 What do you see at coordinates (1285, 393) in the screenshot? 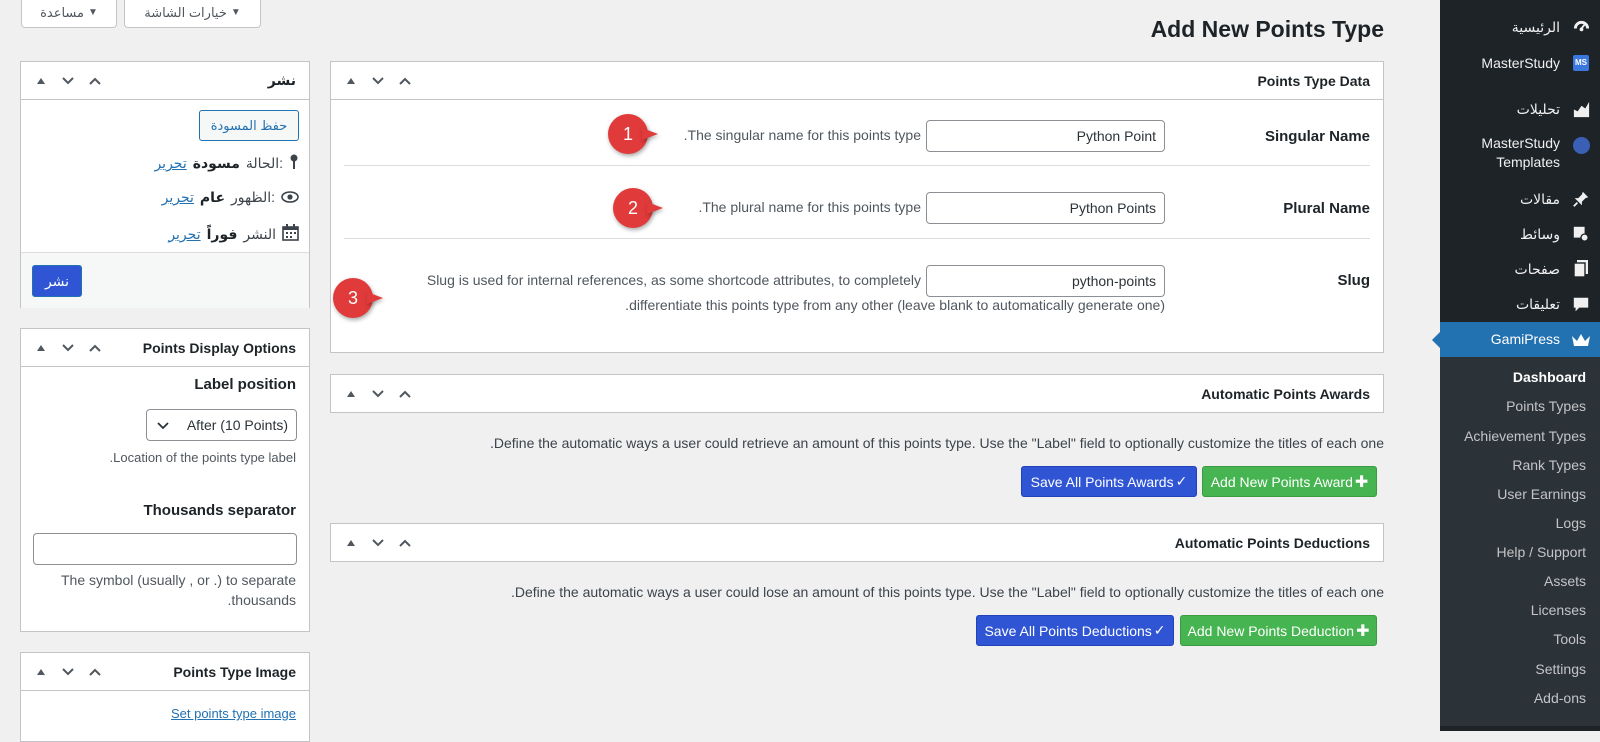
I see `postbox-title: Automatic Points Awards` at bounding box center [1285, 393].